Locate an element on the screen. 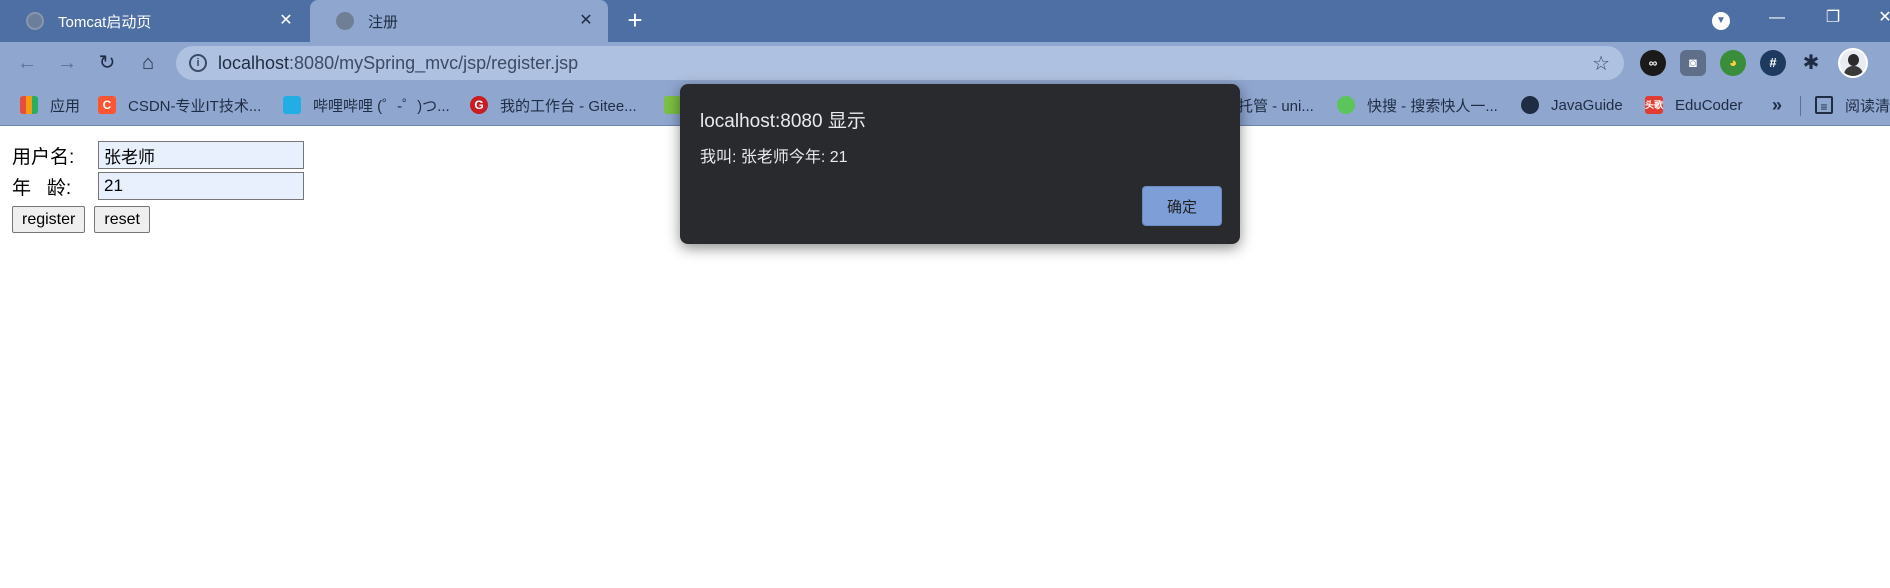 The height and width of the screenshot is (588, 1890). bookmark-label: 阅读清单 is located at coordinates (1867, 106).